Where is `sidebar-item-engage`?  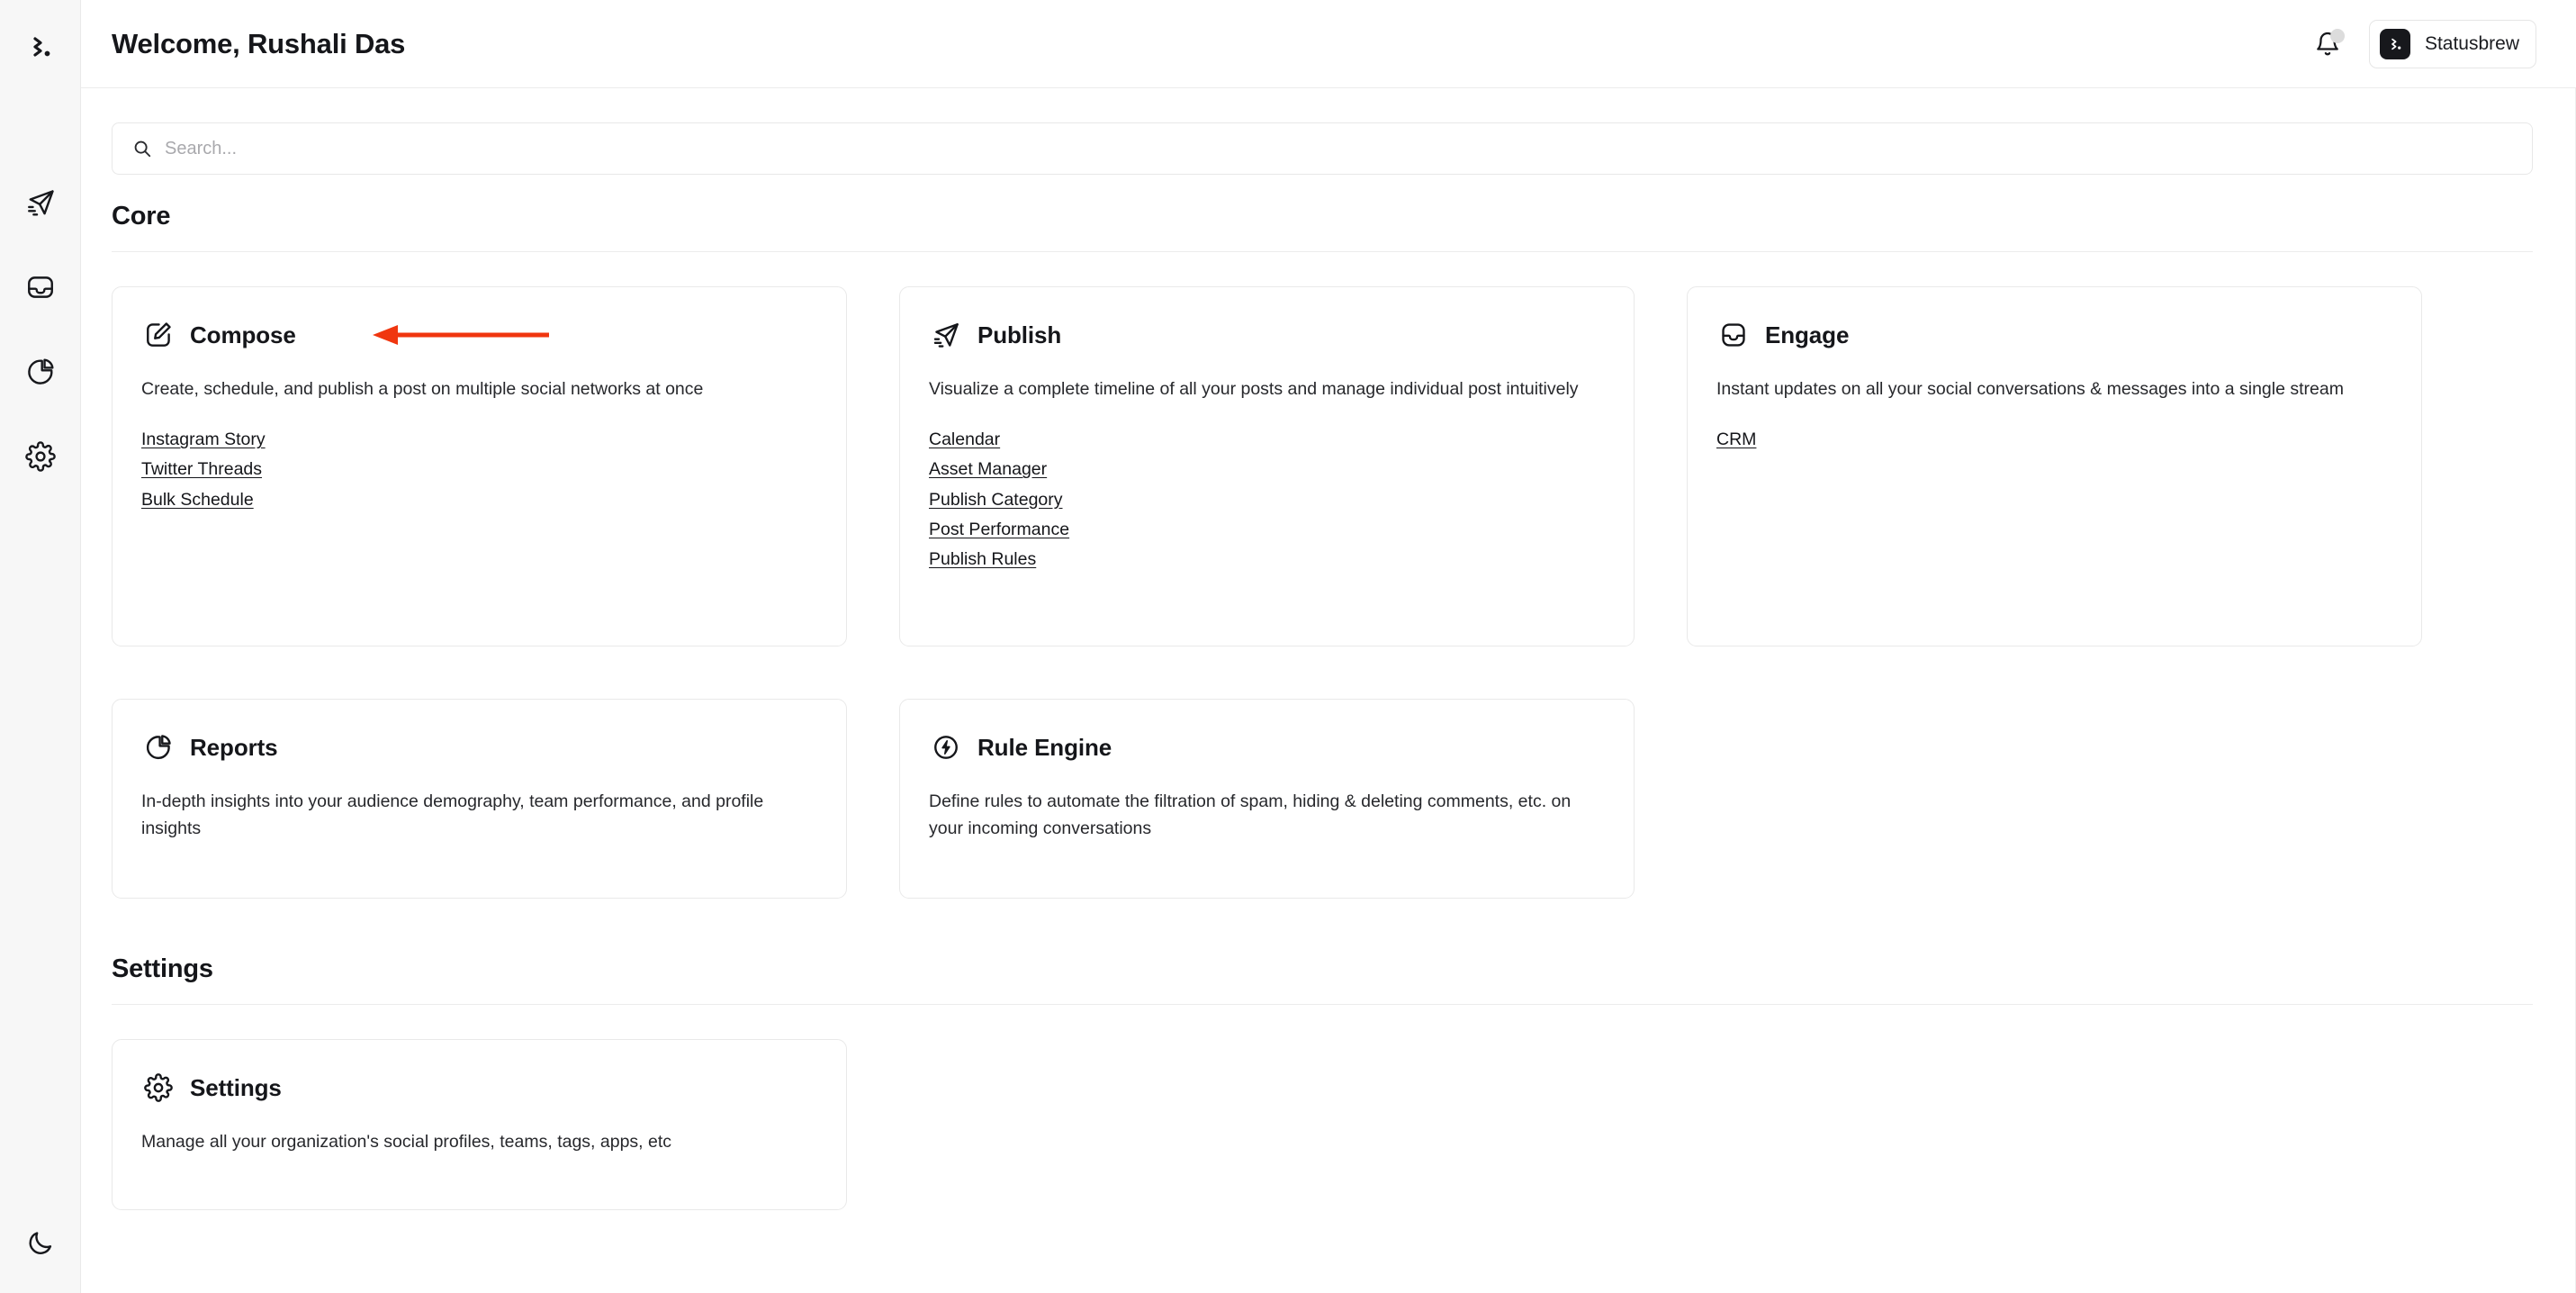 sidebar-item-engage is located at coordinates (40, 287).